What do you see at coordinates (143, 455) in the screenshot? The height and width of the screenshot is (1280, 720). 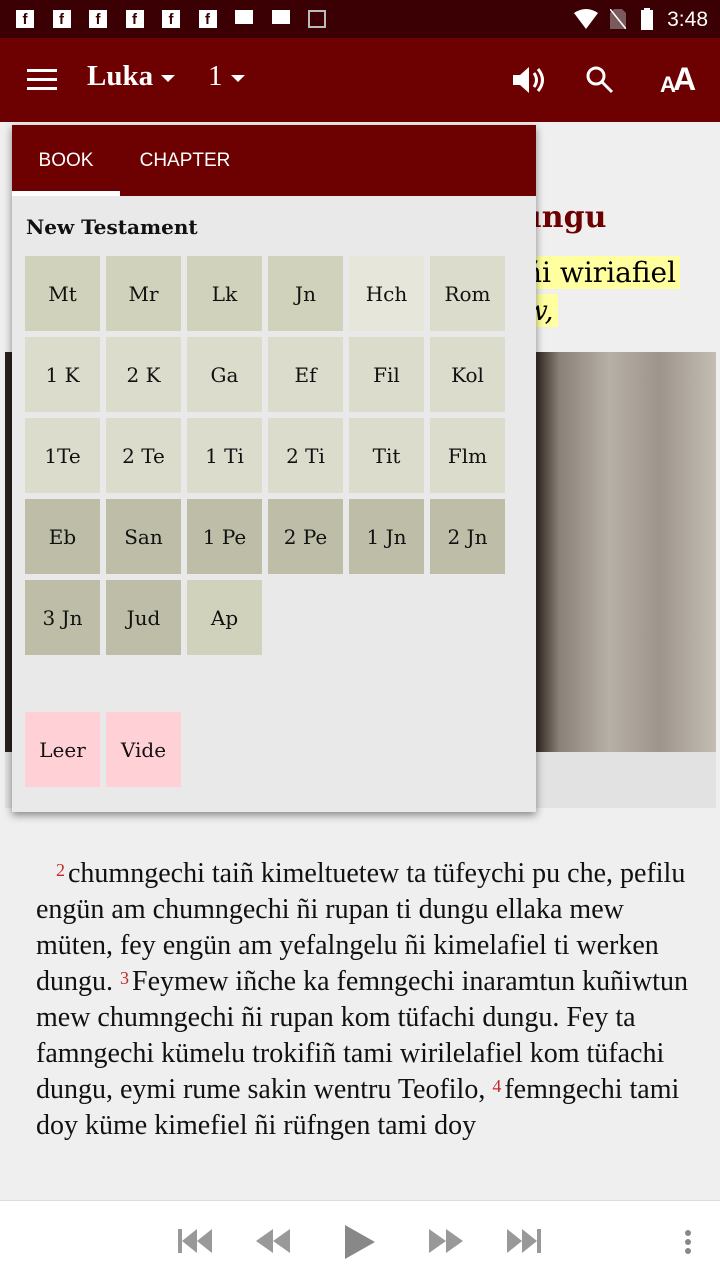 I see `book-button: 2 Te` at bounding box center [143, 455].